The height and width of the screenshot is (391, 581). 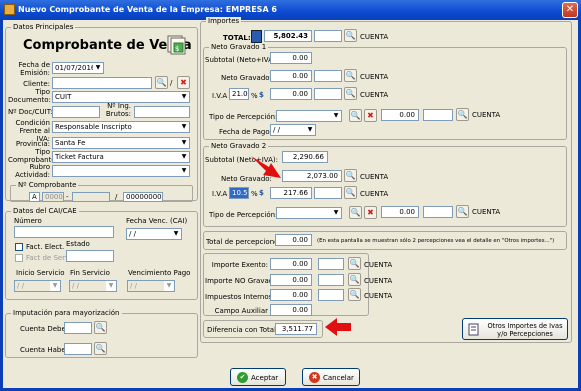 I want to click on neto1-iva-value-input: 0.00, so click(x=291, y=94).